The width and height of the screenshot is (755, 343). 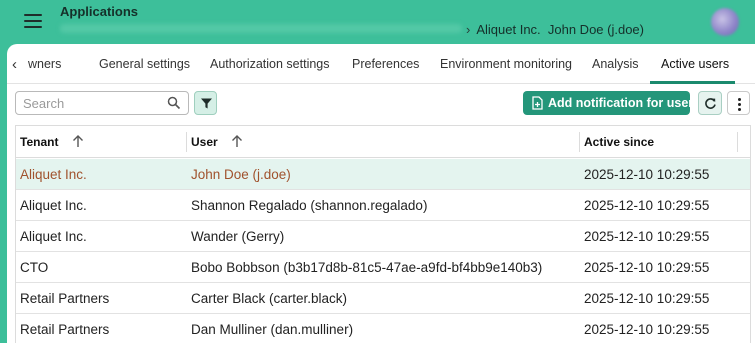 I want to click on user-cell: Dan Mulliner (dan.mulliner), so click(x=272, y=329).